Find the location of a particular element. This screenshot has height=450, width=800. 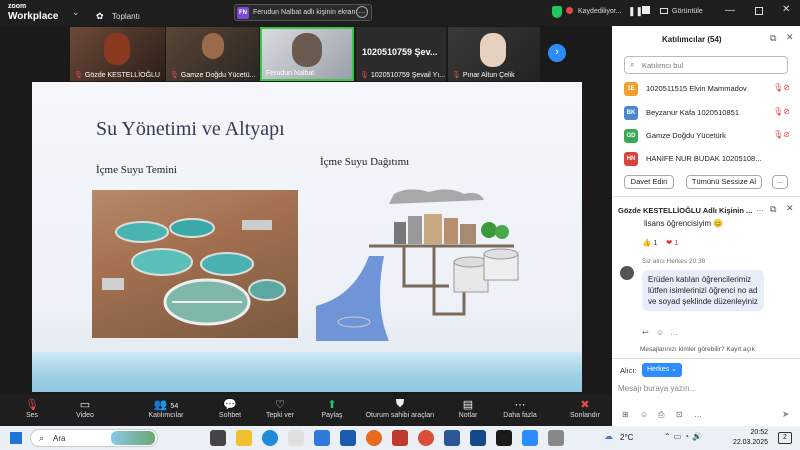

file-icon: ⎙ is located at coordinates (661, 415).